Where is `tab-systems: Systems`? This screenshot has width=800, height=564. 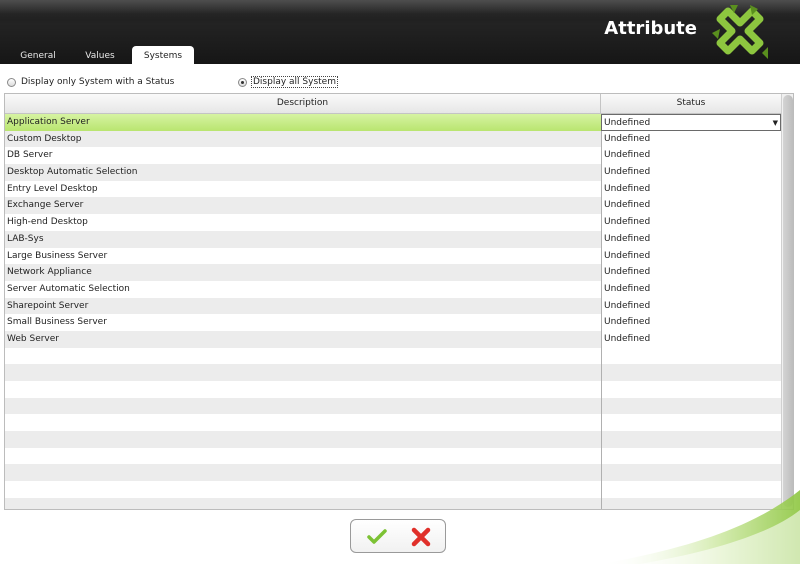
tab-systems: Systems is located at coordinates (163, 55).